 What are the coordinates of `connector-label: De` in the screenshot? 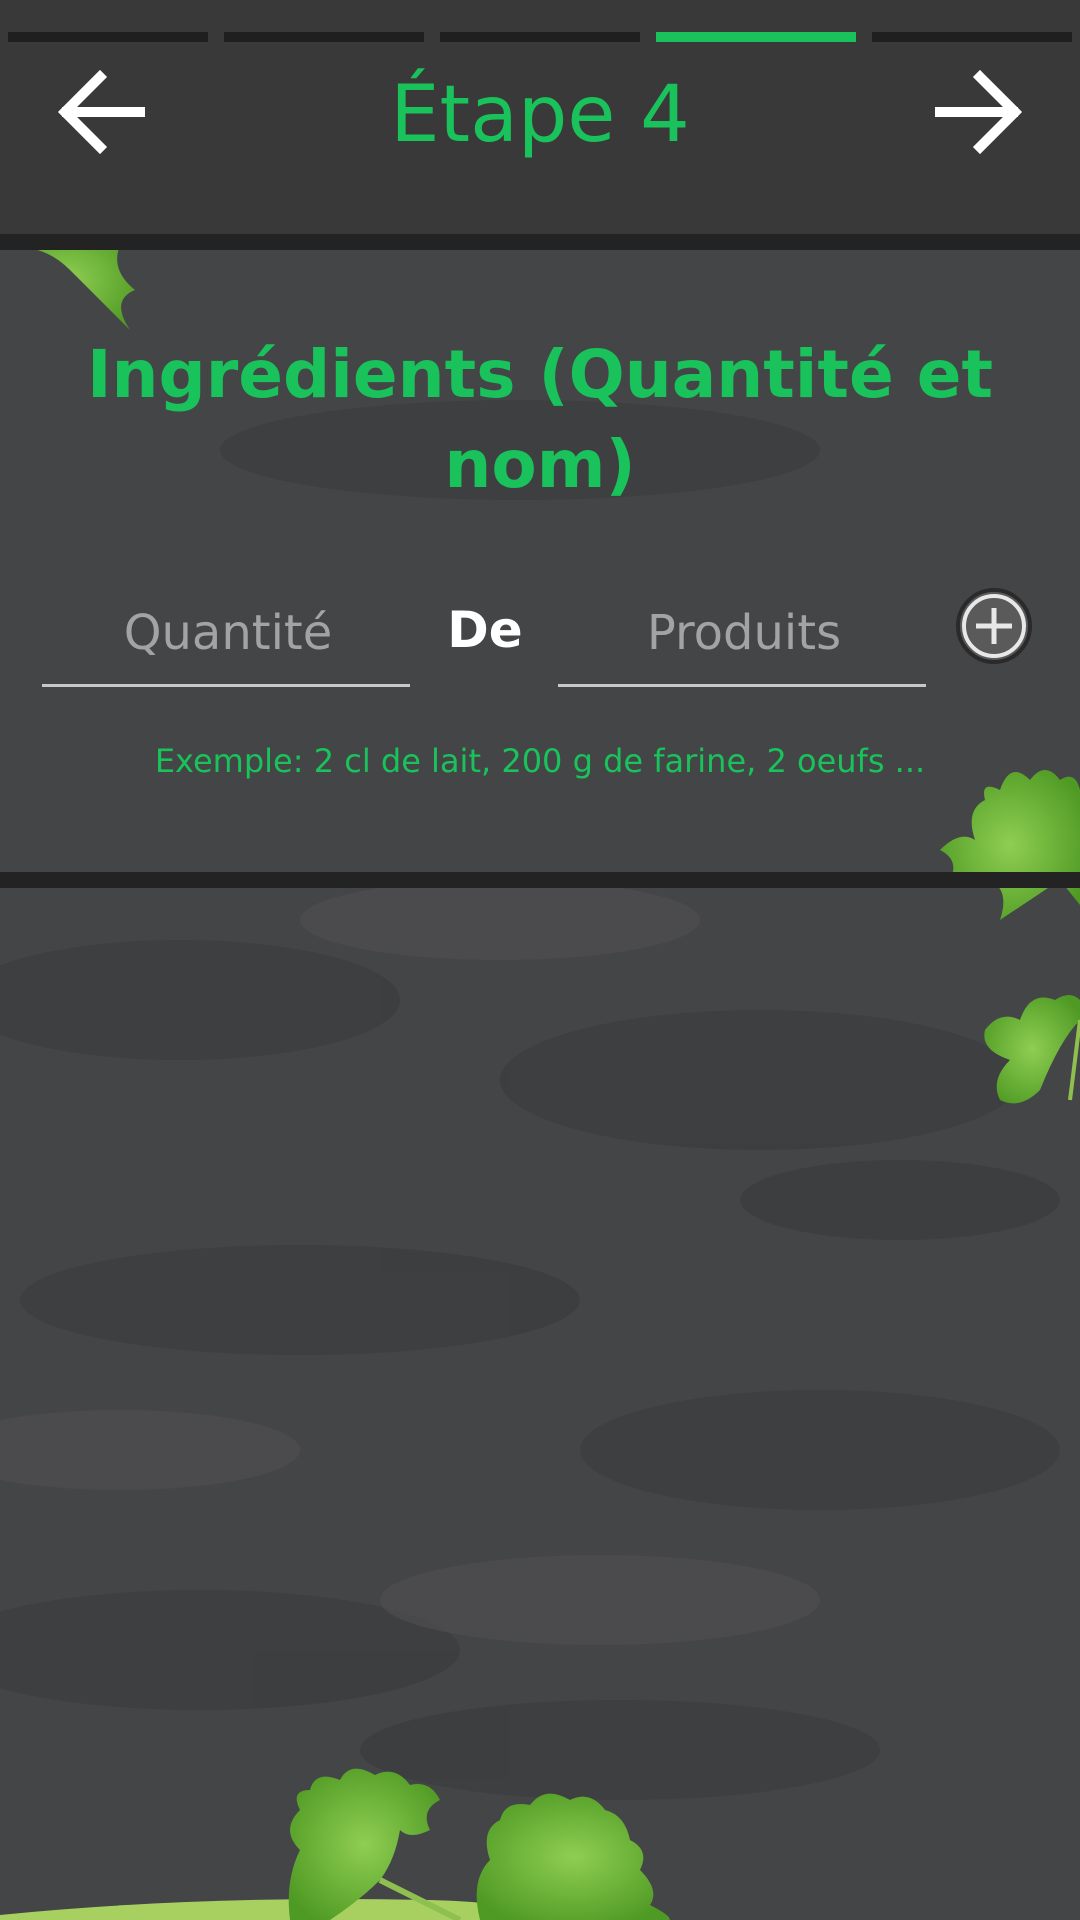 It's located at (485, 630).